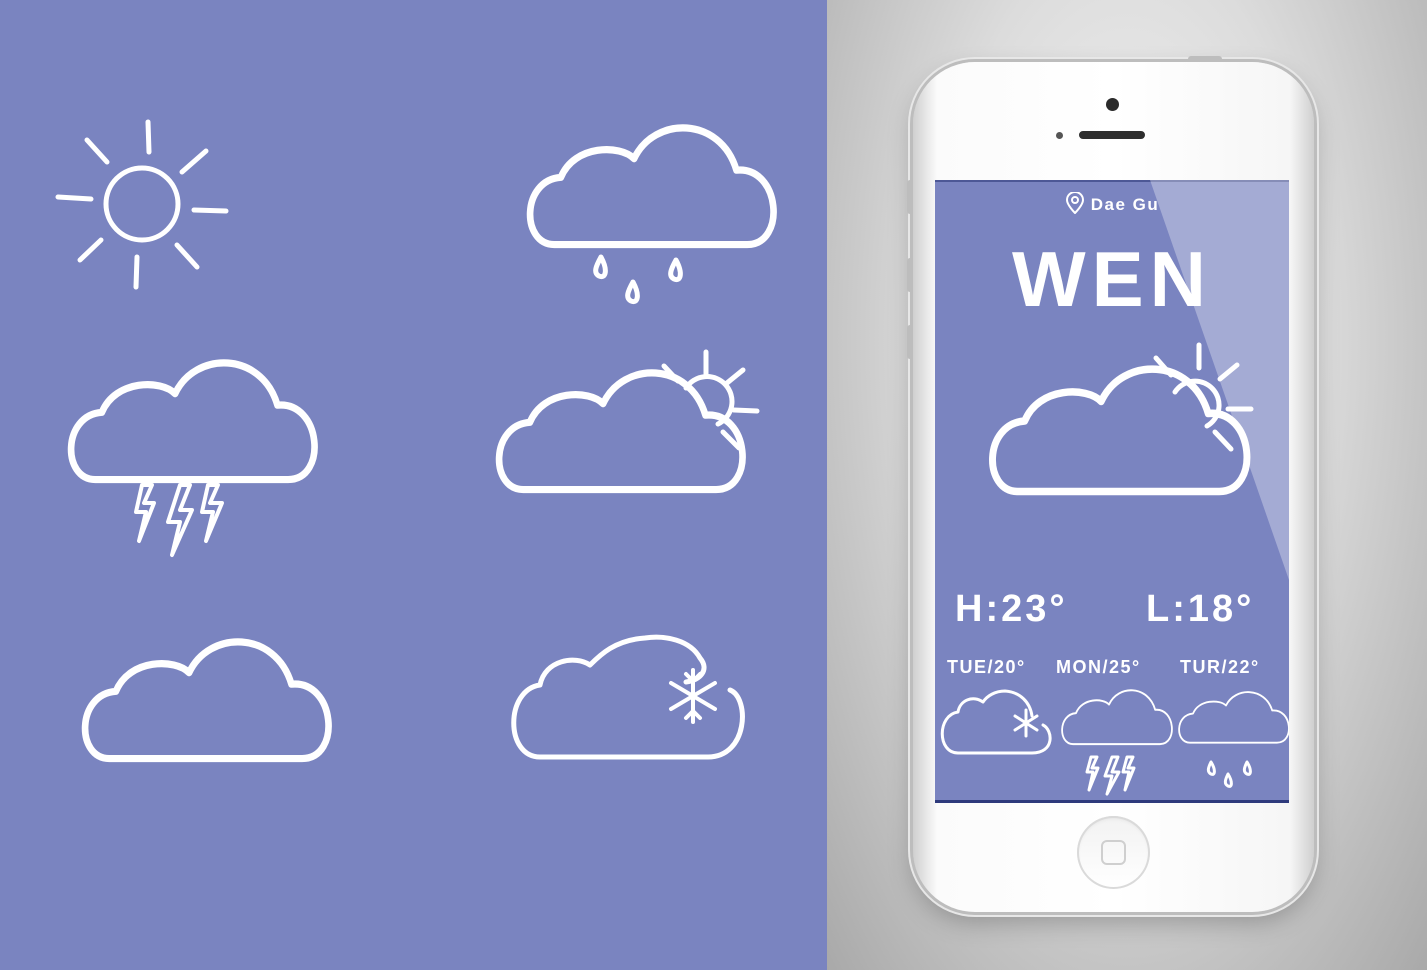 The image size is (1427, 970). What do you see at coordinates (1200, 609) in the screenshot?
I see `temp-low: L:18°` at bounding box center [1200, 609].